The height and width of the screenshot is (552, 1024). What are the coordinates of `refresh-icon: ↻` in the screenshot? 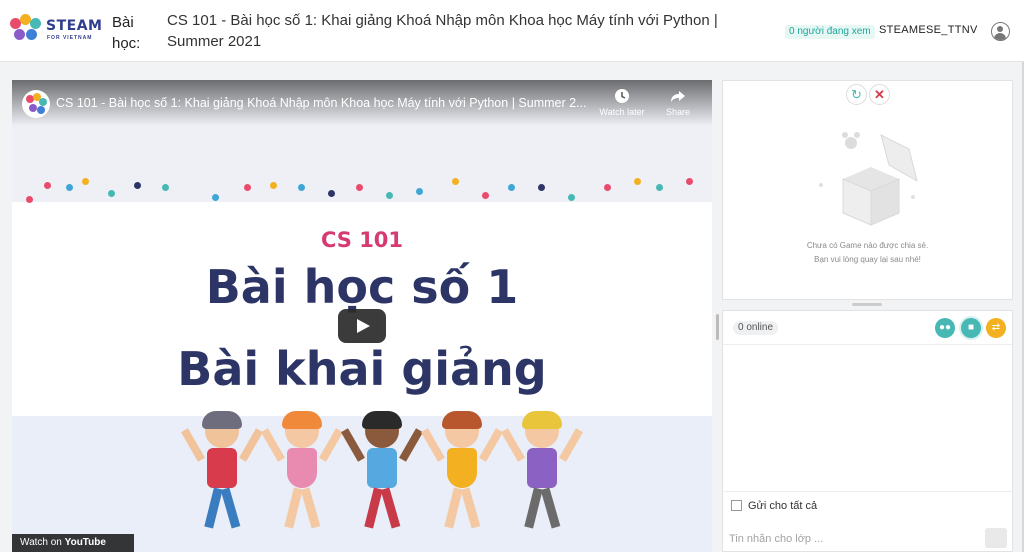 It's located at (856, 94).